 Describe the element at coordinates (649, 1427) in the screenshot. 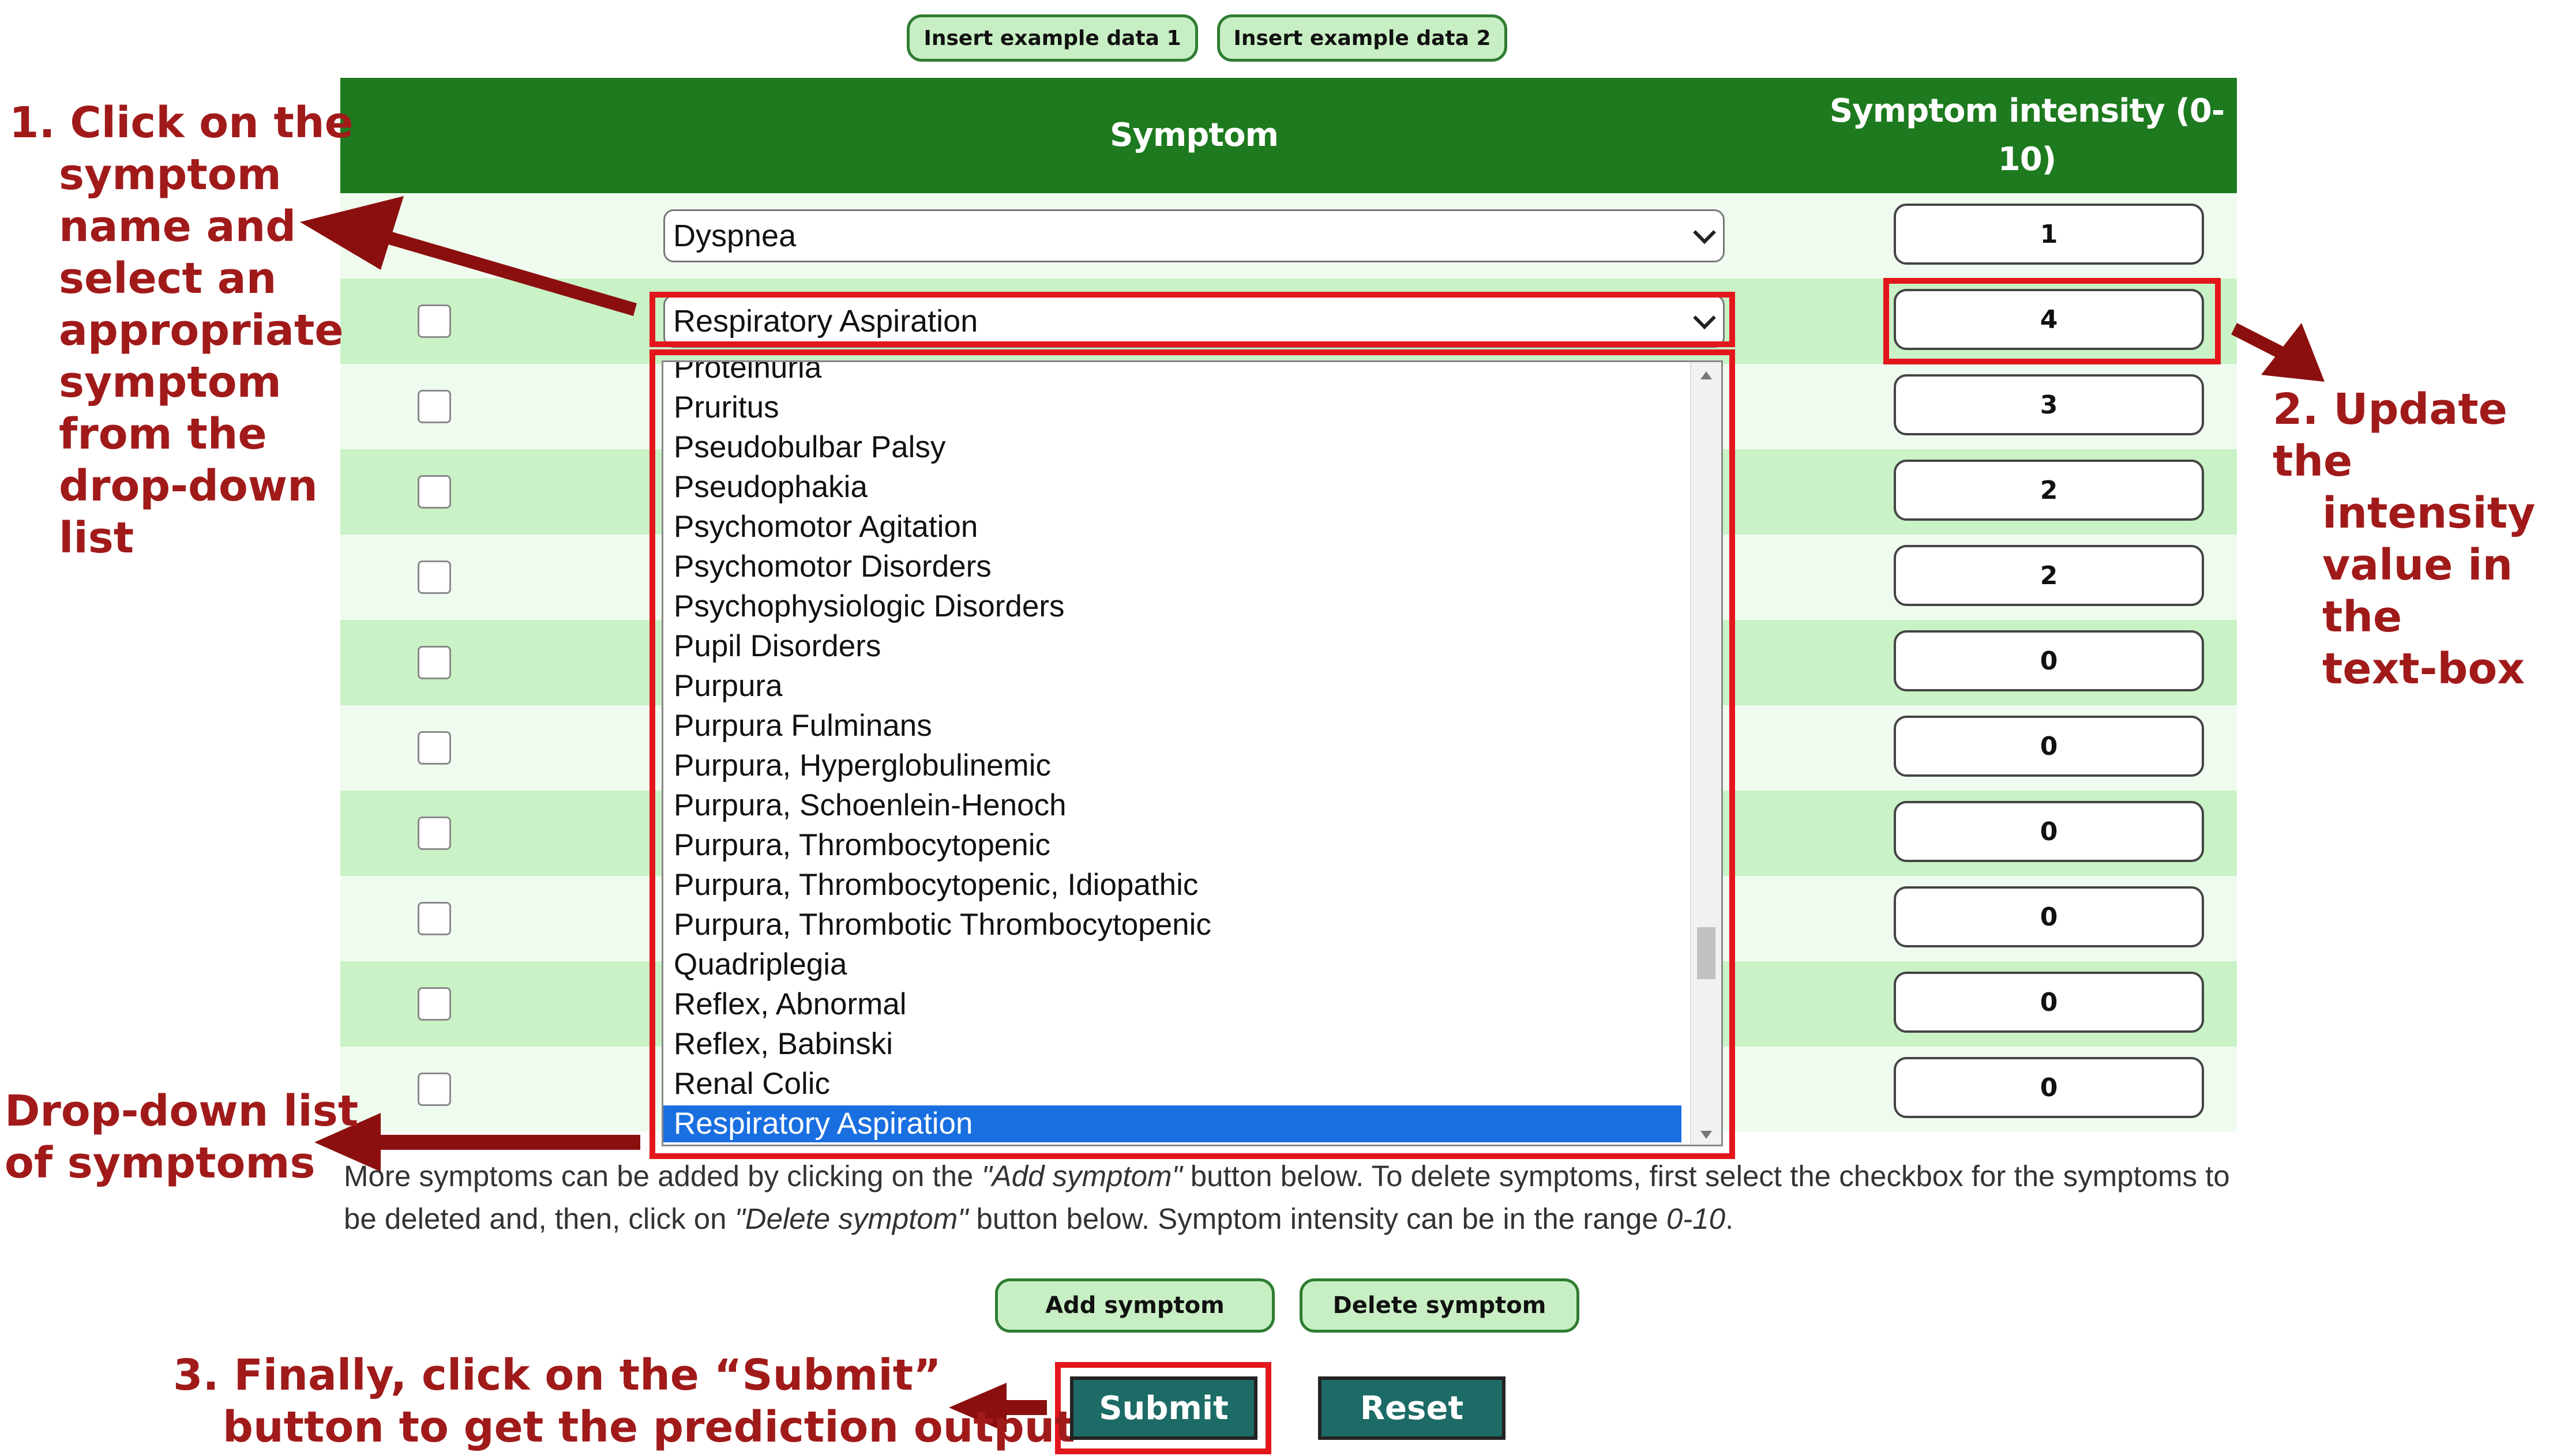

I see `annotation-line: button to get the prediction output` at that location.